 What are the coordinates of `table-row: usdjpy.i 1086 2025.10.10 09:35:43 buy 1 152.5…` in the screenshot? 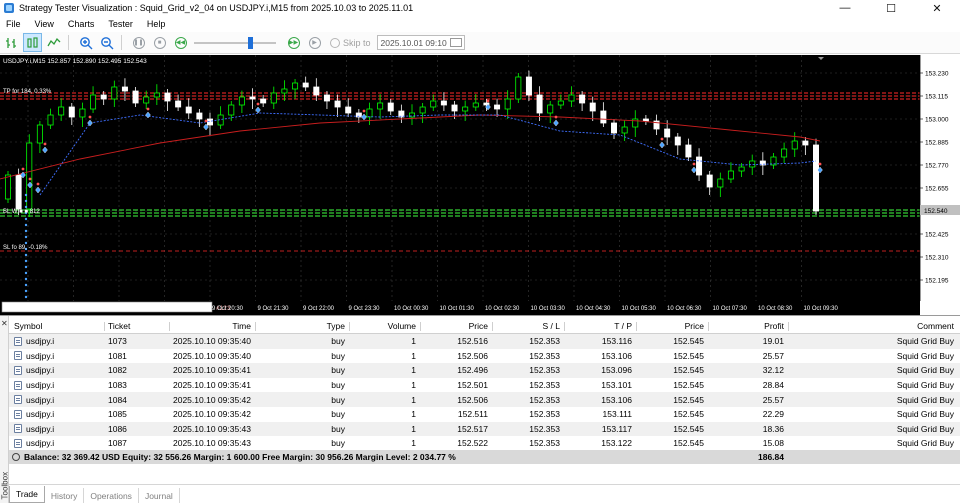 It's located at (484, 429).